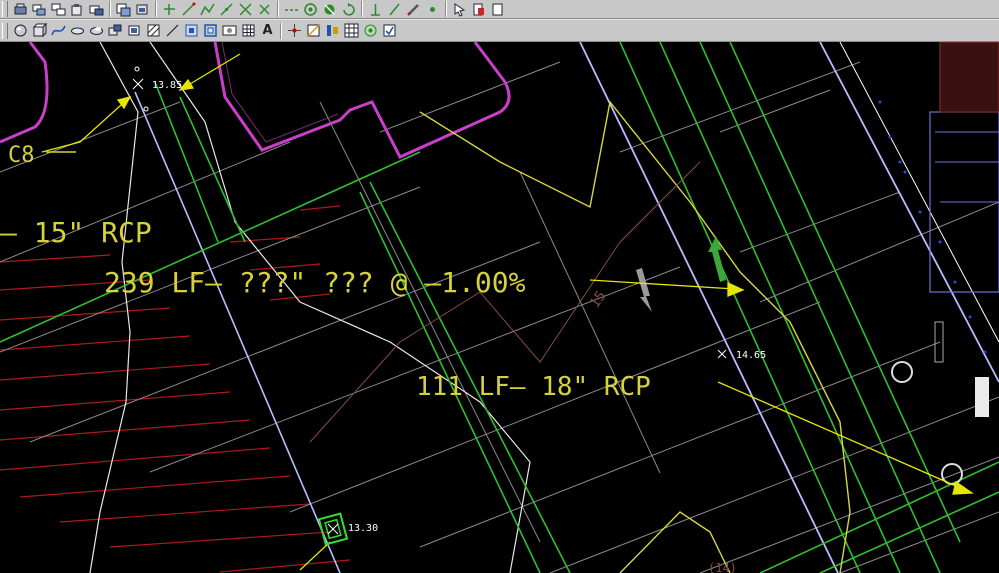 This screenshot has height=573, width=999. Describe the element at coordinates (255, 100) in the screenshot. I see `building-outlines` at that location.